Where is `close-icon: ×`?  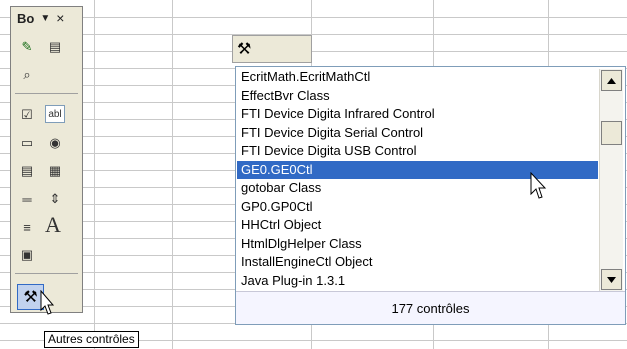
close-icon: × is located at coordinates (60, 18).